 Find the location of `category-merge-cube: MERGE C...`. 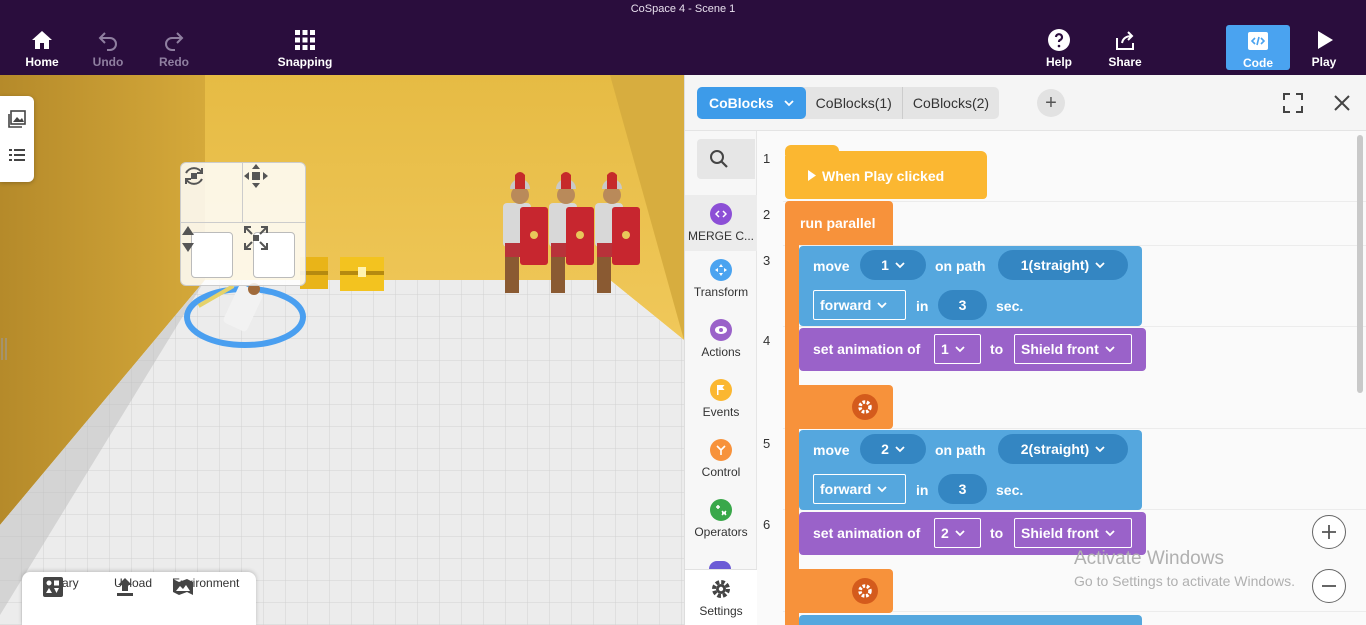

category-merge-cube: MERGE C... is located at coordinates (721, 223).